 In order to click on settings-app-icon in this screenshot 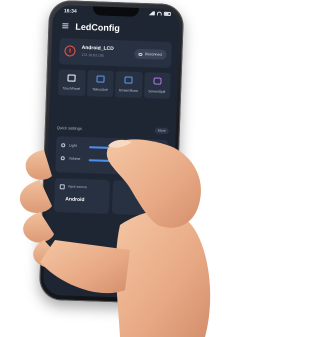, I will do `click(64, 268)`.